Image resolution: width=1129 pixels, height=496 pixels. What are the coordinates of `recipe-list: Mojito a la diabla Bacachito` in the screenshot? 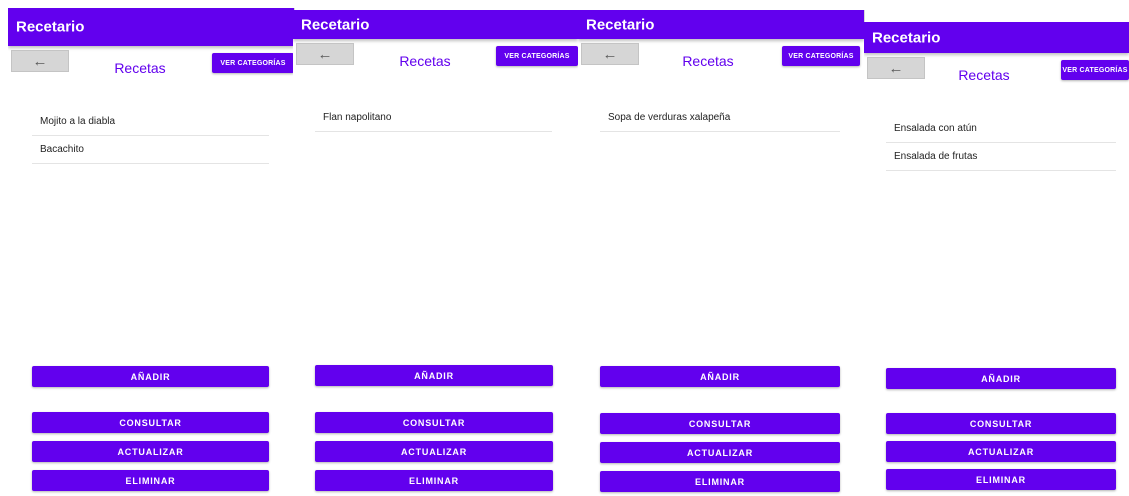 It's located at (150, 136).